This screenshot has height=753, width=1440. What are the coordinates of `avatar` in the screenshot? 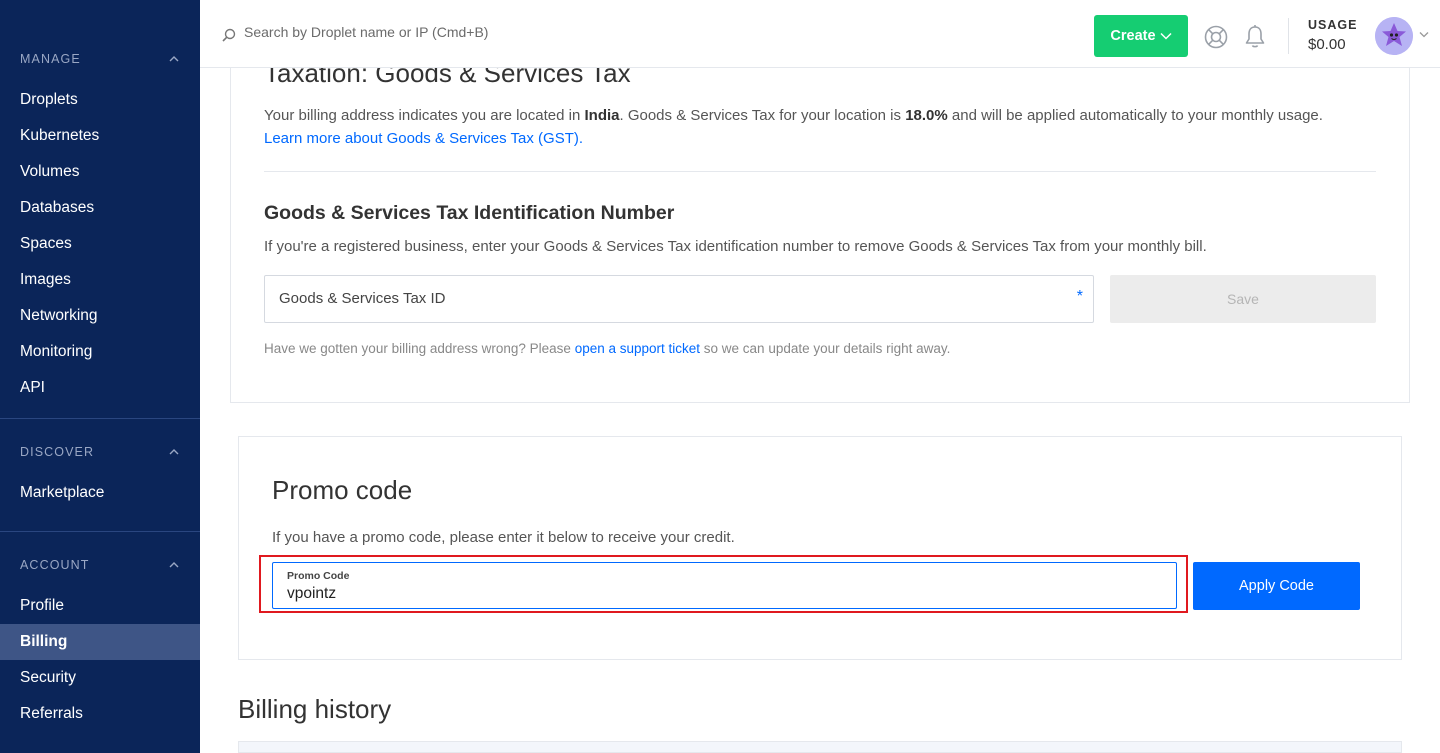 It's located at (1394, 36).